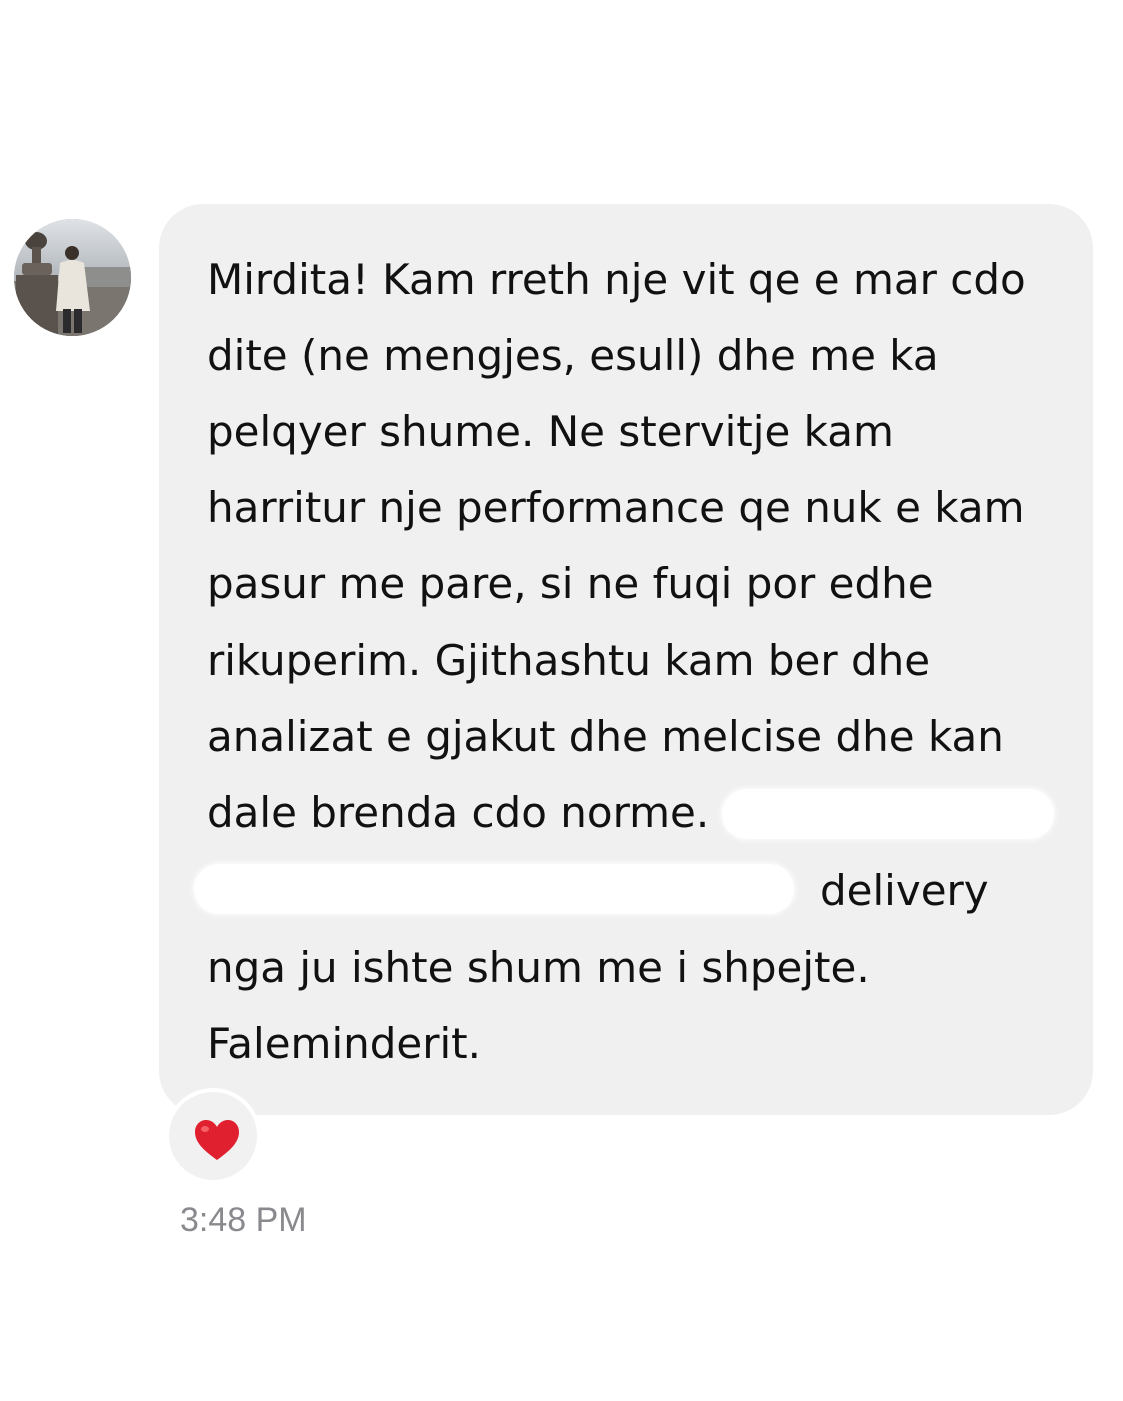 This screenshot has height=1401, width=1123. I want to click on message-line: Mirdita! Kam rreth nje vit qe e mar cdo, so click(616, 279).